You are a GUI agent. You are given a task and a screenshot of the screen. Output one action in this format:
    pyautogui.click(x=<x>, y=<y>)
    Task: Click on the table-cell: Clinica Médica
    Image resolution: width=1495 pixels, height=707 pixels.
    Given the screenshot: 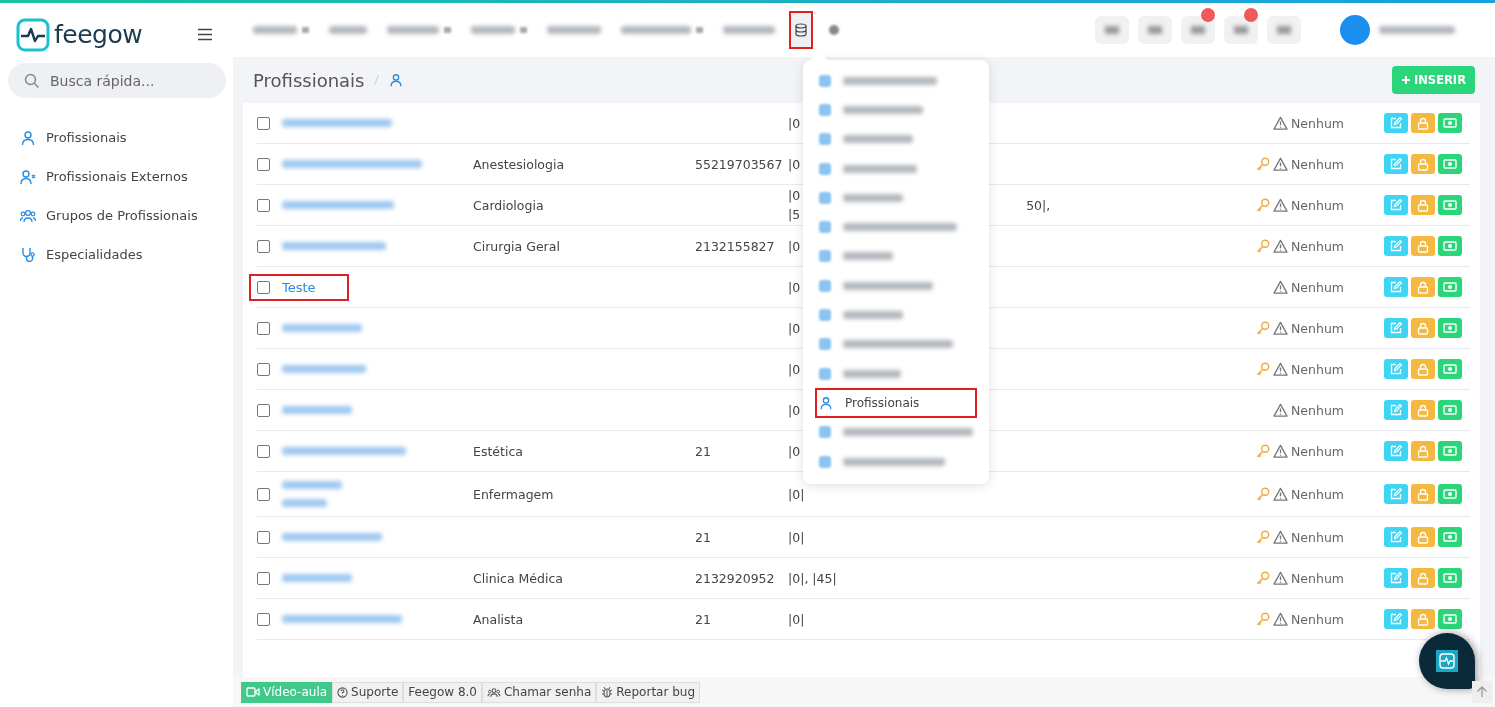 What is the action you would take?
    pyautogui.click(x=518, y=578)
    